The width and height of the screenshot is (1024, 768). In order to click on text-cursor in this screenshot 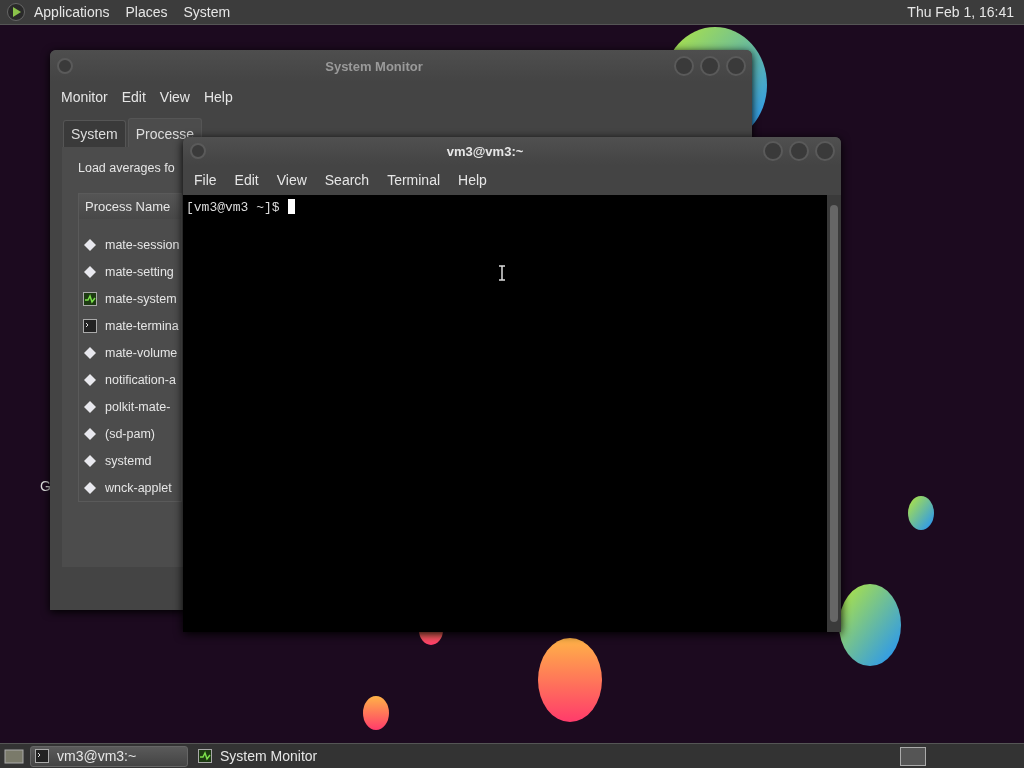, I will do `click(291, 206)`.